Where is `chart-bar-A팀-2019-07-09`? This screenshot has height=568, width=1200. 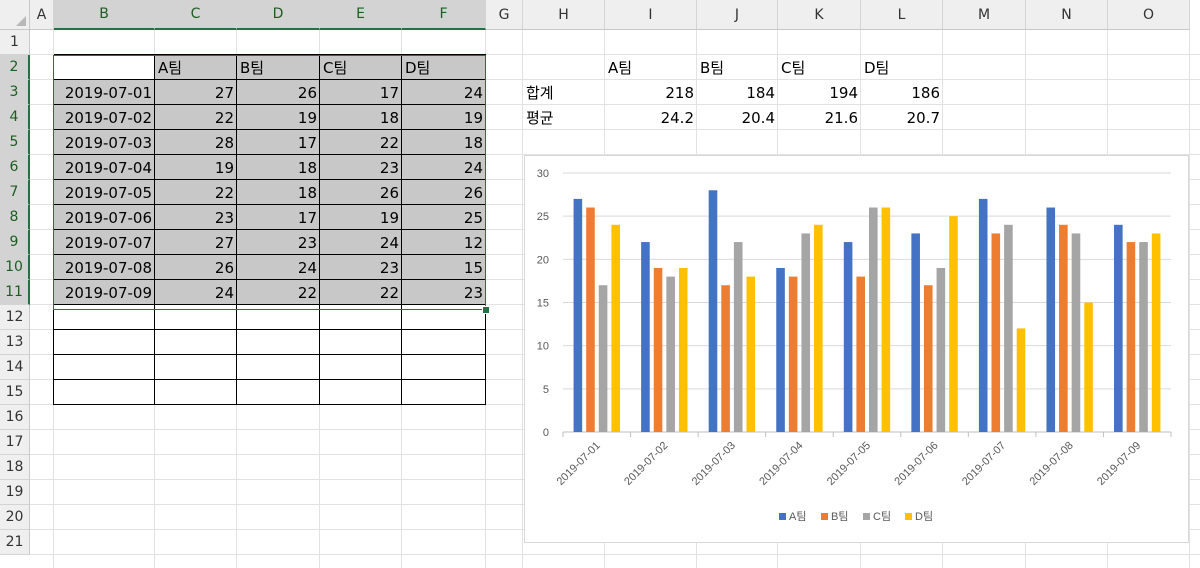
chart-bar-A팀-2019-07-09 is located at coordinates (1118, 328).